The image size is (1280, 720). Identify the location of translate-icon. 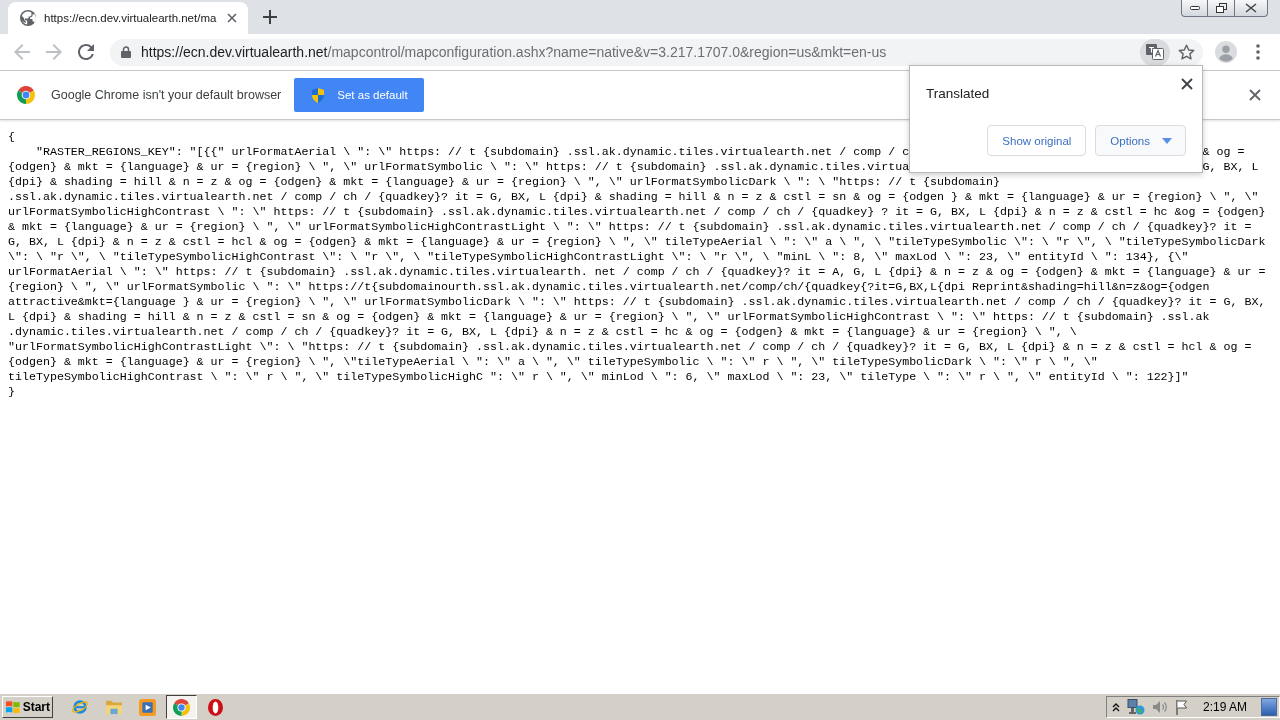
(1155, 52).